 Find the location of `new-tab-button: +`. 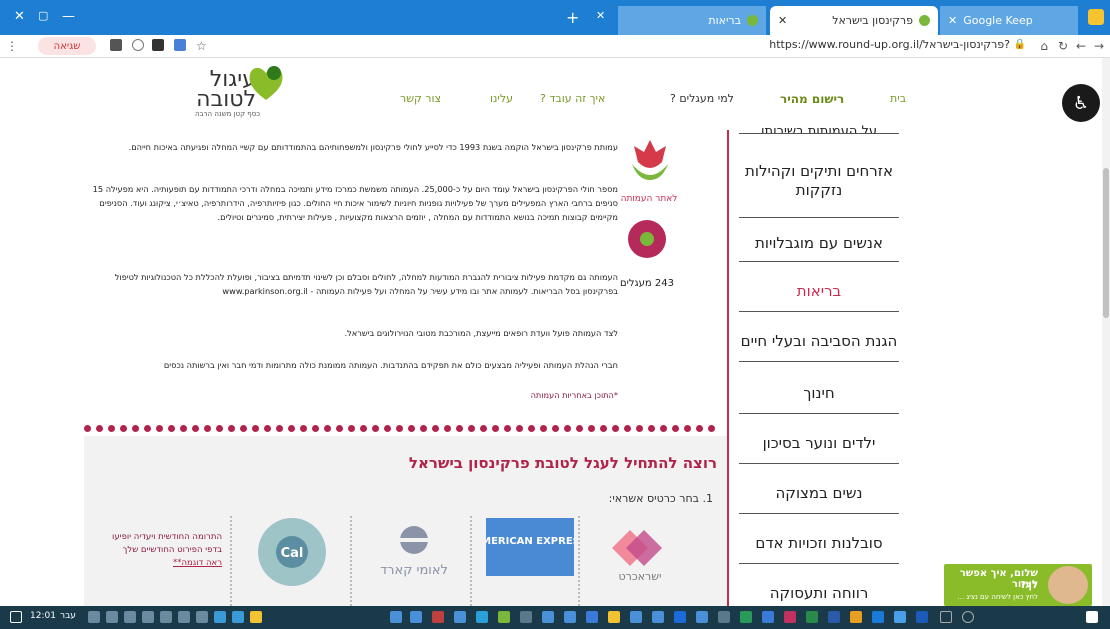

new-tab-button: + is located at coordinates (572, 17).